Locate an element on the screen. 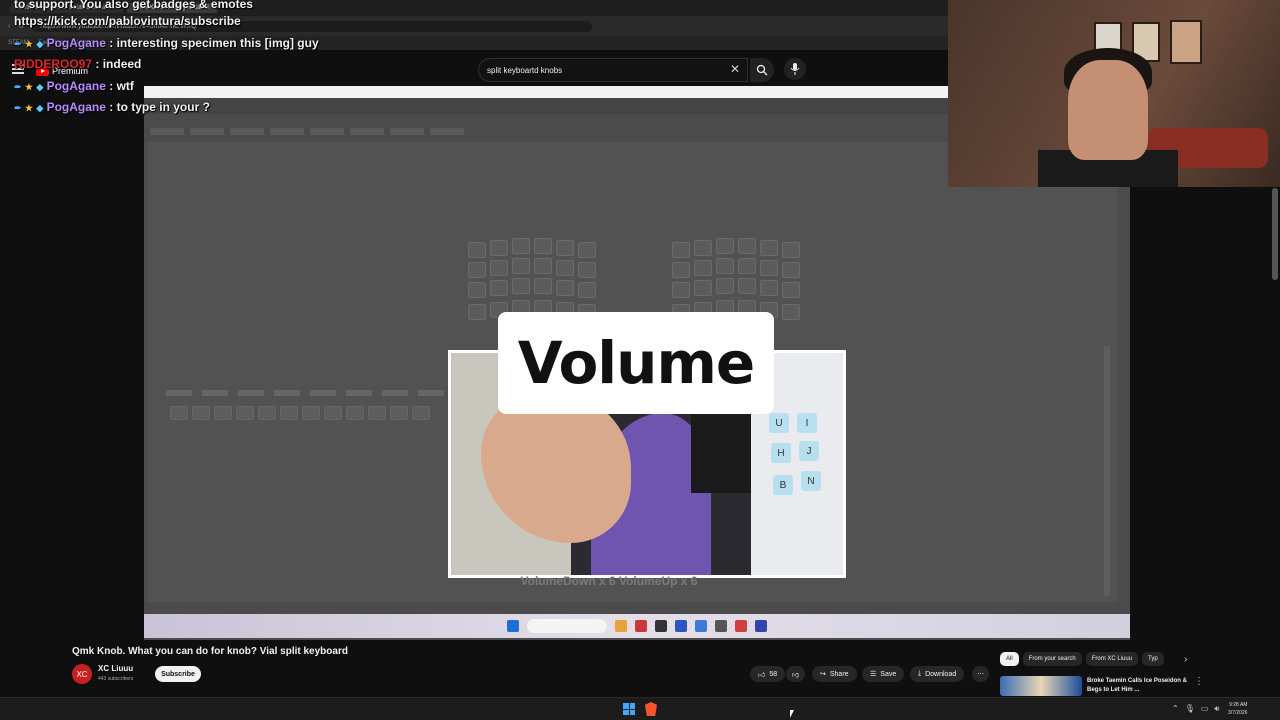 This screenshot has width=1280, height=720. chevron-right-icon: › is located at coordinates (1185, 659).